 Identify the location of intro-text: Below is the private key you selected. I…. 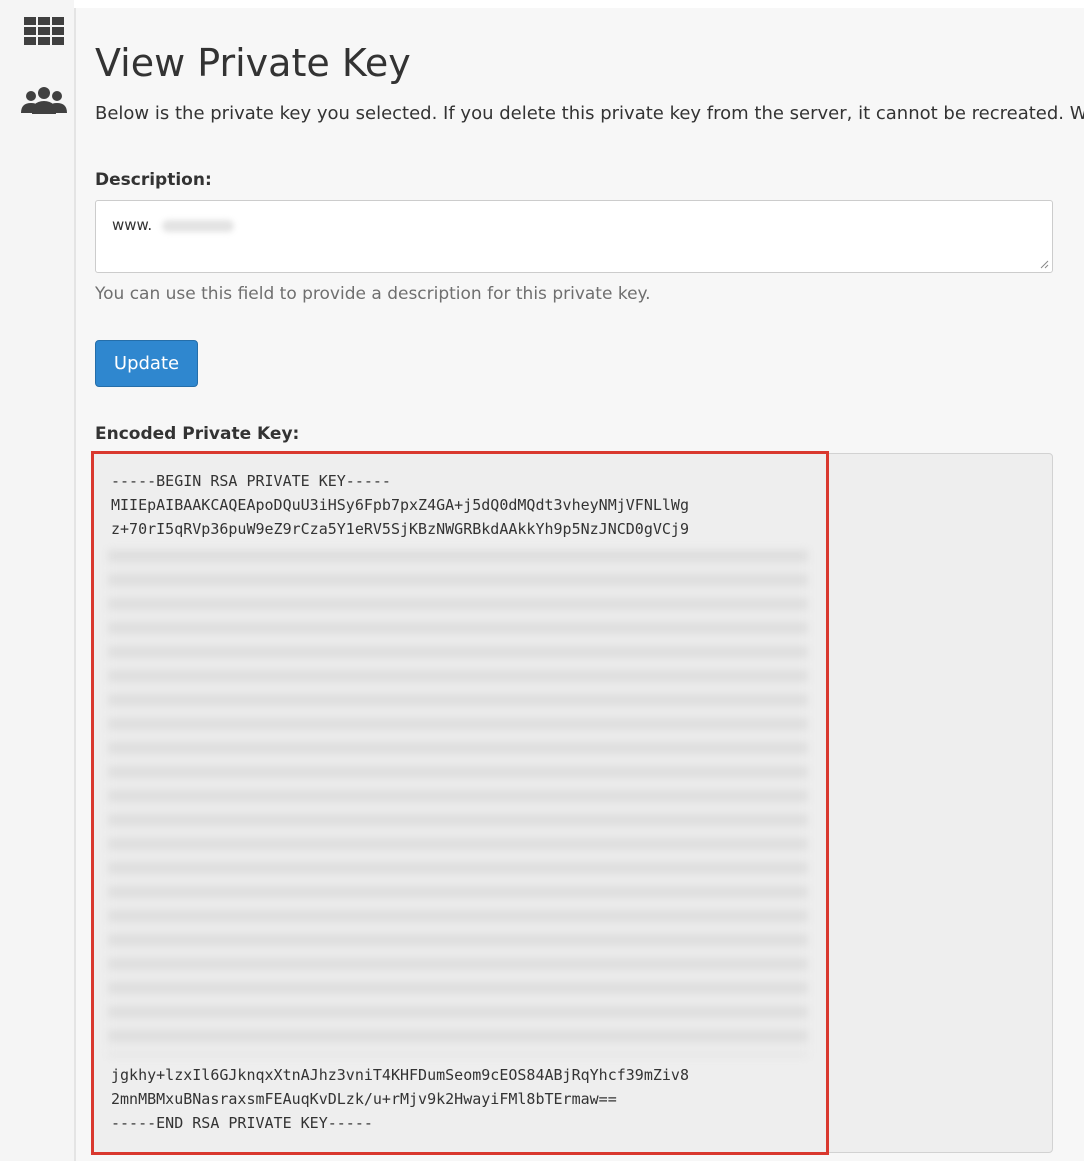
(589, 113).